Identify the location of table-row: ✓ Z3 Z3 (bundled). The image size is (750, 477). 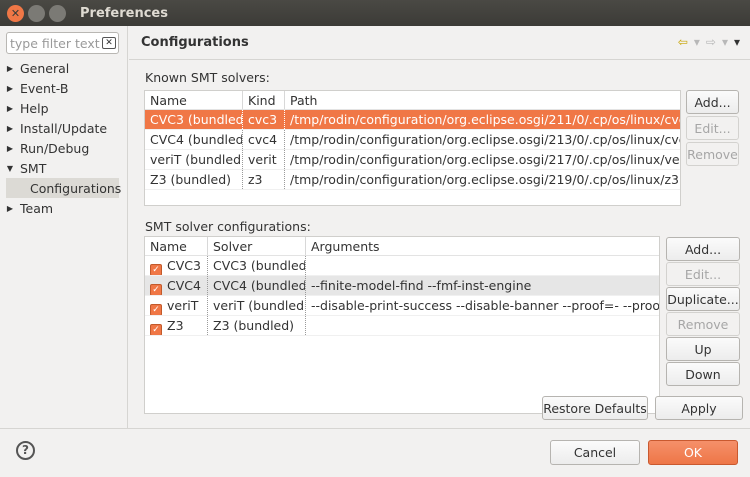
(402, 326).